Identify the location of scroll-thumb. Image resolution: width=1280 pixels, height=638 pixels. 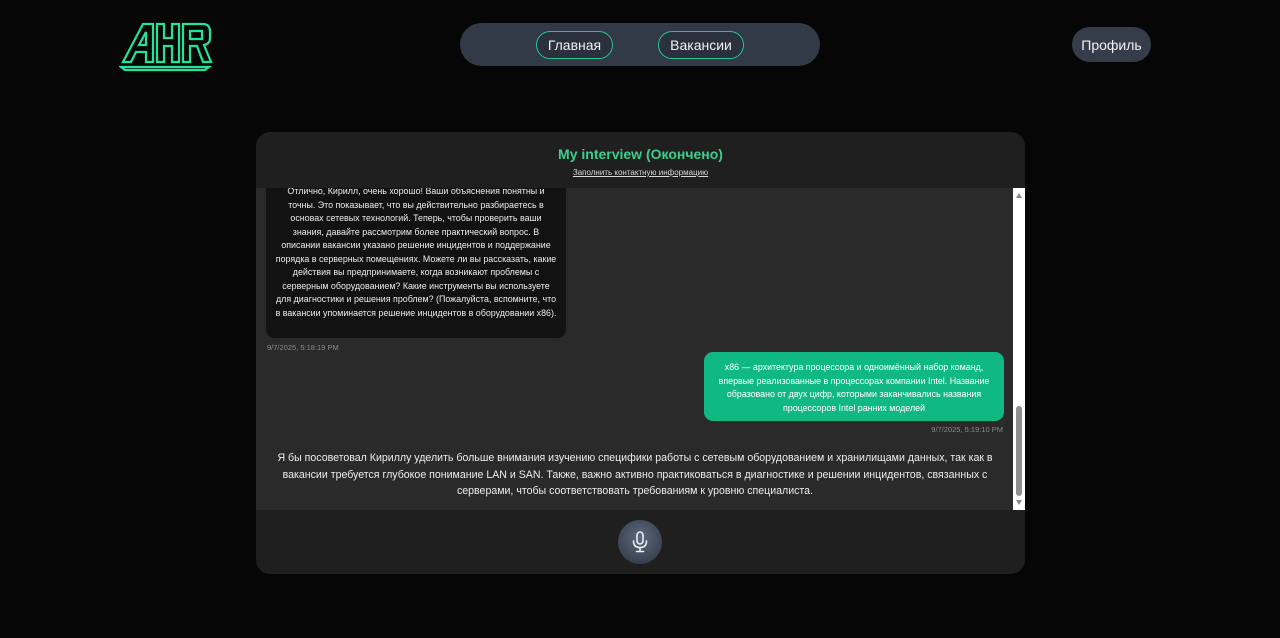
(1019, 451).